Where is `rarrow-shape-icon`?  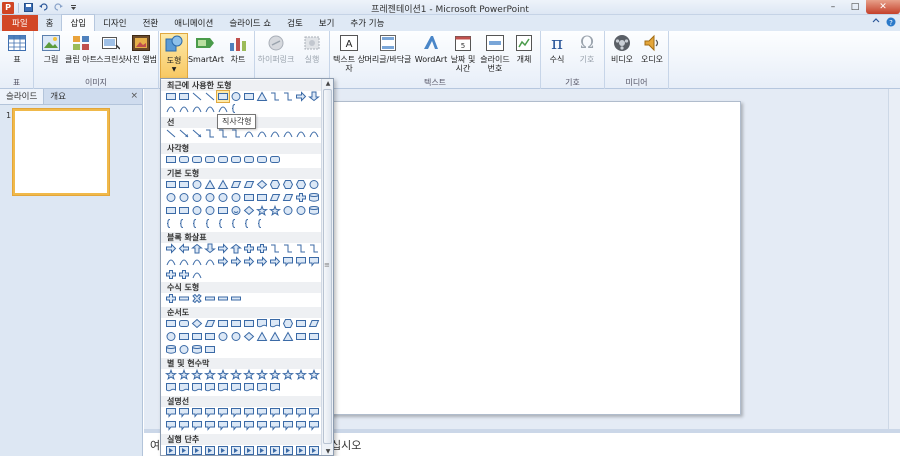 rarrow-shape-icon is located at coordinates (275, 261).